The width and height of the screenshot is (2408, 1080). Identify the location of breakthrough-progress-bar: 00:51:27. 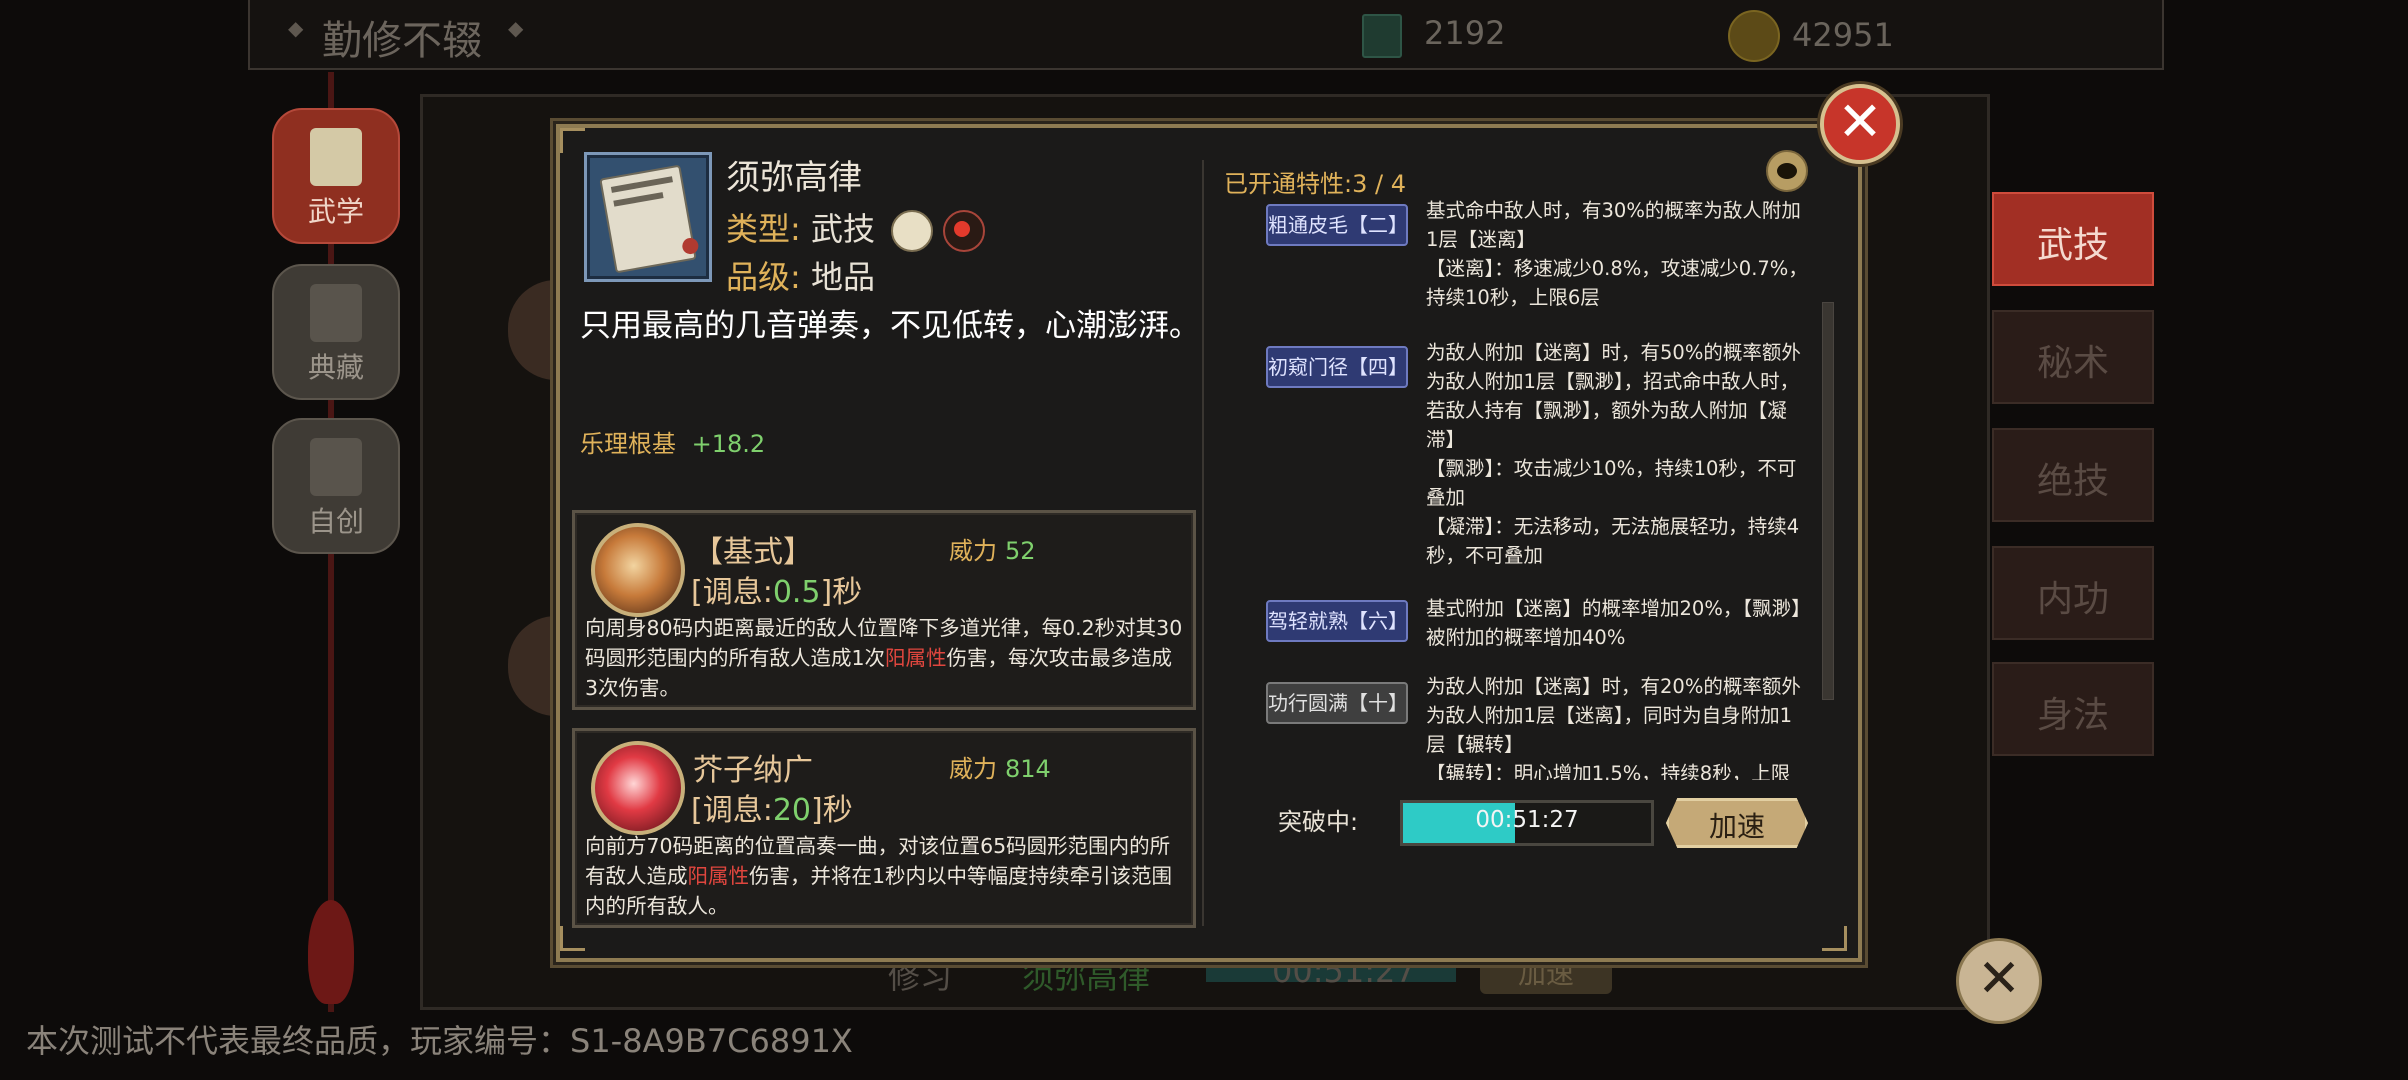
(1527, 823).